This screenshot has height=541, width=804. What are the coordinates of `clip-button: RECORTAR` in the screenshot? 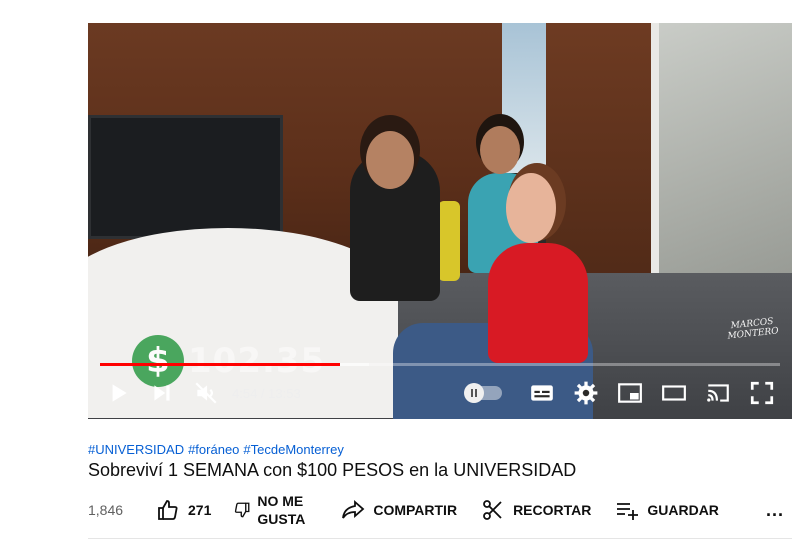 It's located at (536, 510).